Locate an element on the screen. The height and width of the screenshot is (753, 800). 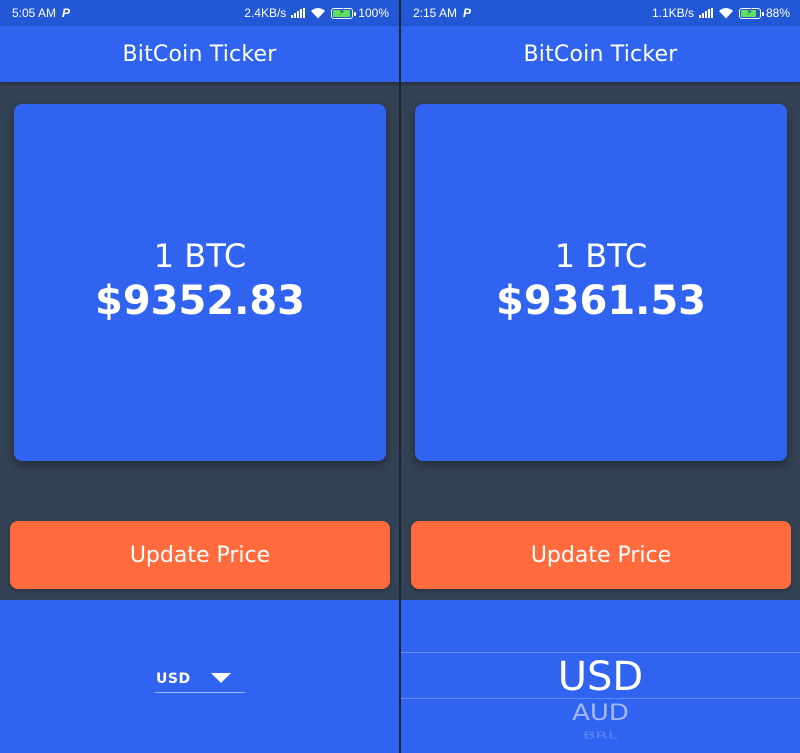
currency-picker-area: USD AUD BRL is located at coordinates (600, 676).